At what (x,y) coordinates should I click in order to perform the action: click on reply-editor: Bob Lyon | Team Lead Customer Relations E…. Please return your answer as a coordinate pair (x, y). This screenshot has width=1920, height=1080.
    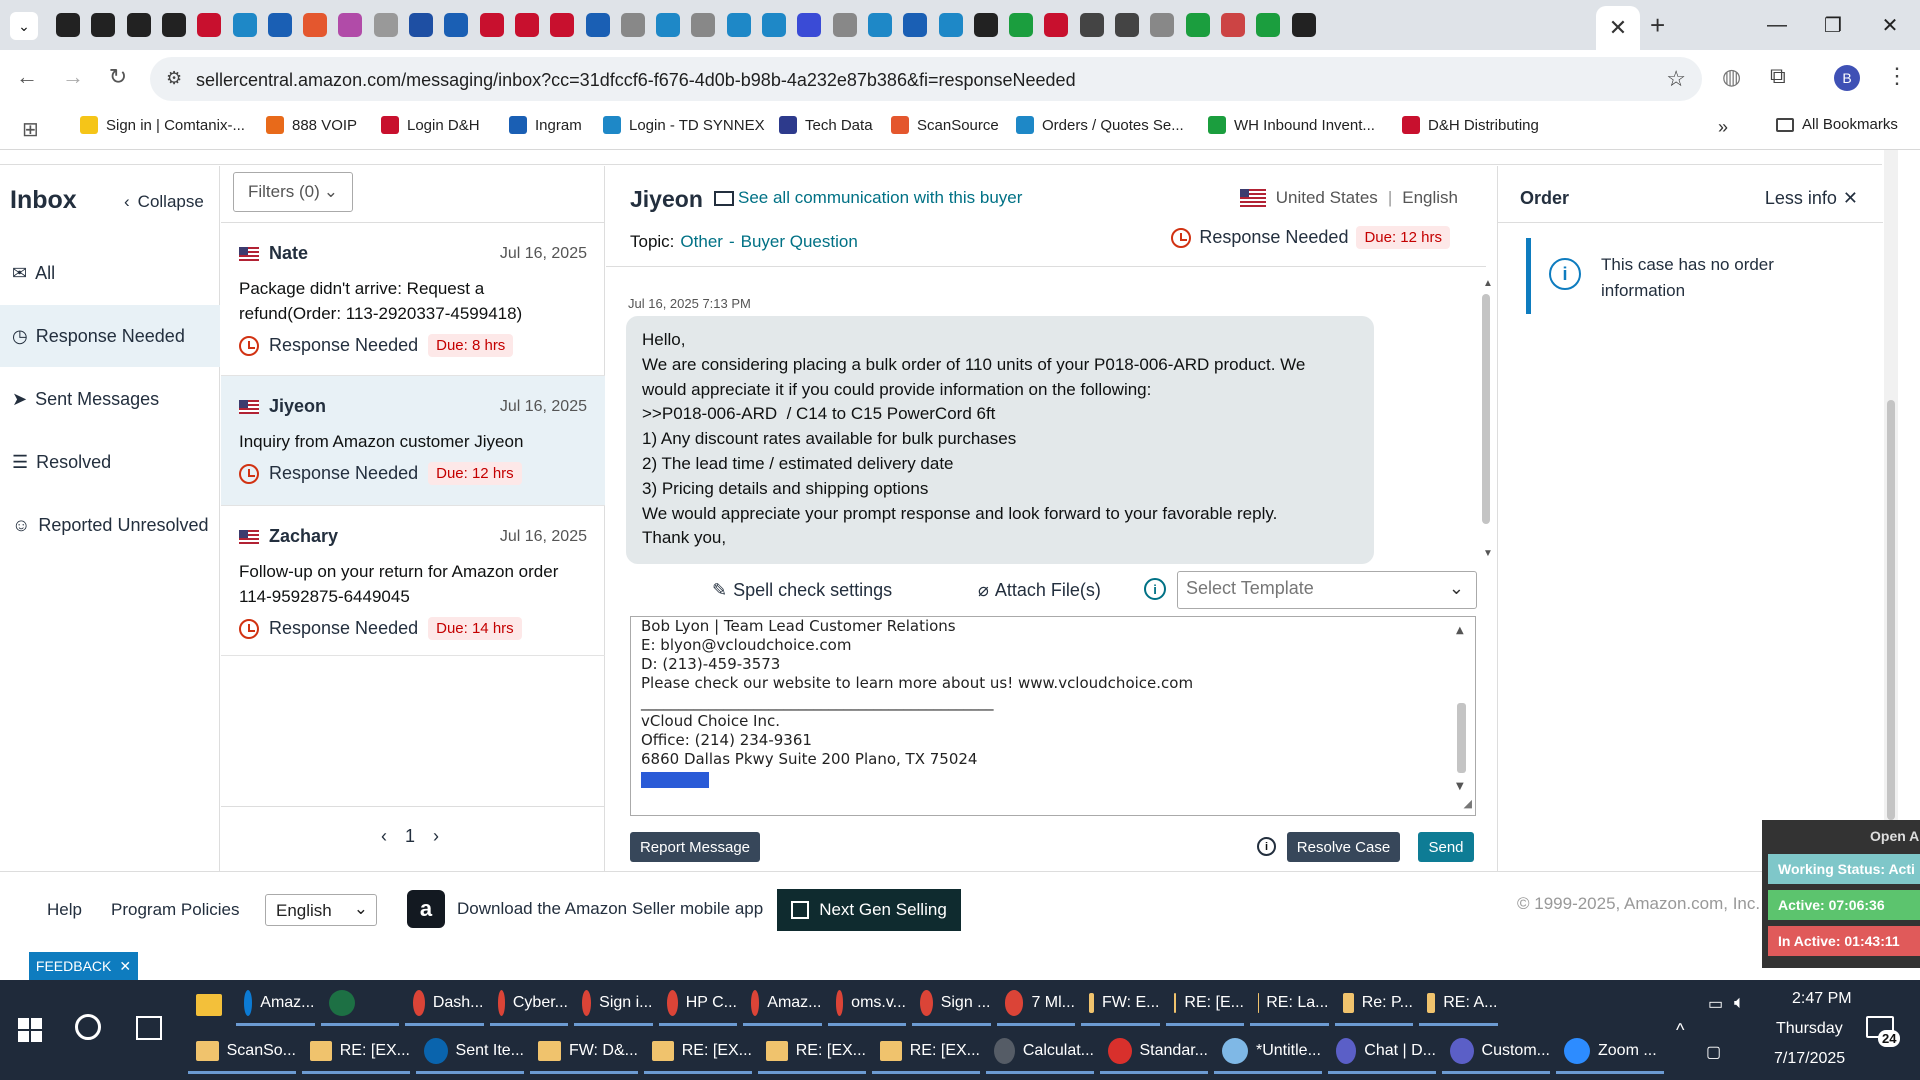
    Looking at the image, I should click on (1053, 716).